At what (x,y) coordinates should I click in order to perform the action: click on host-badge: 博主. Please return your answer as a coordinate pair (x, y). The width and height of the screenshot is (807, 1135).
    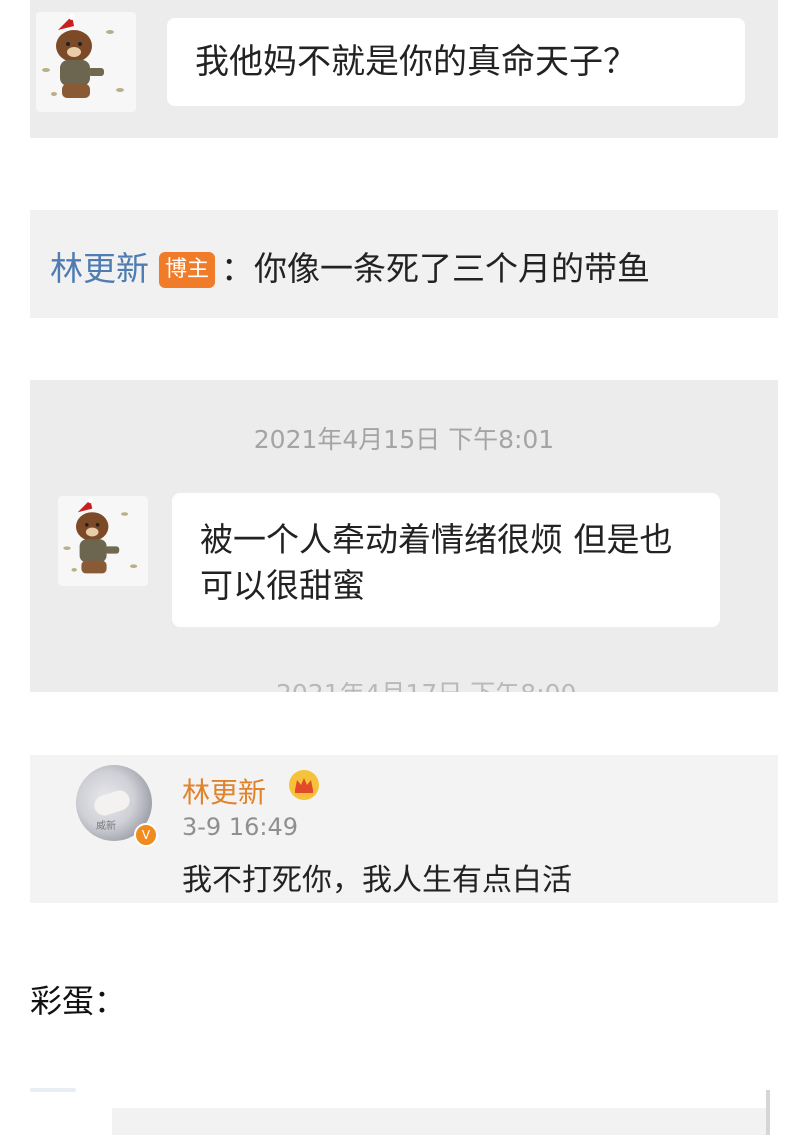
    Looking at the image, I should click on (187, 270).